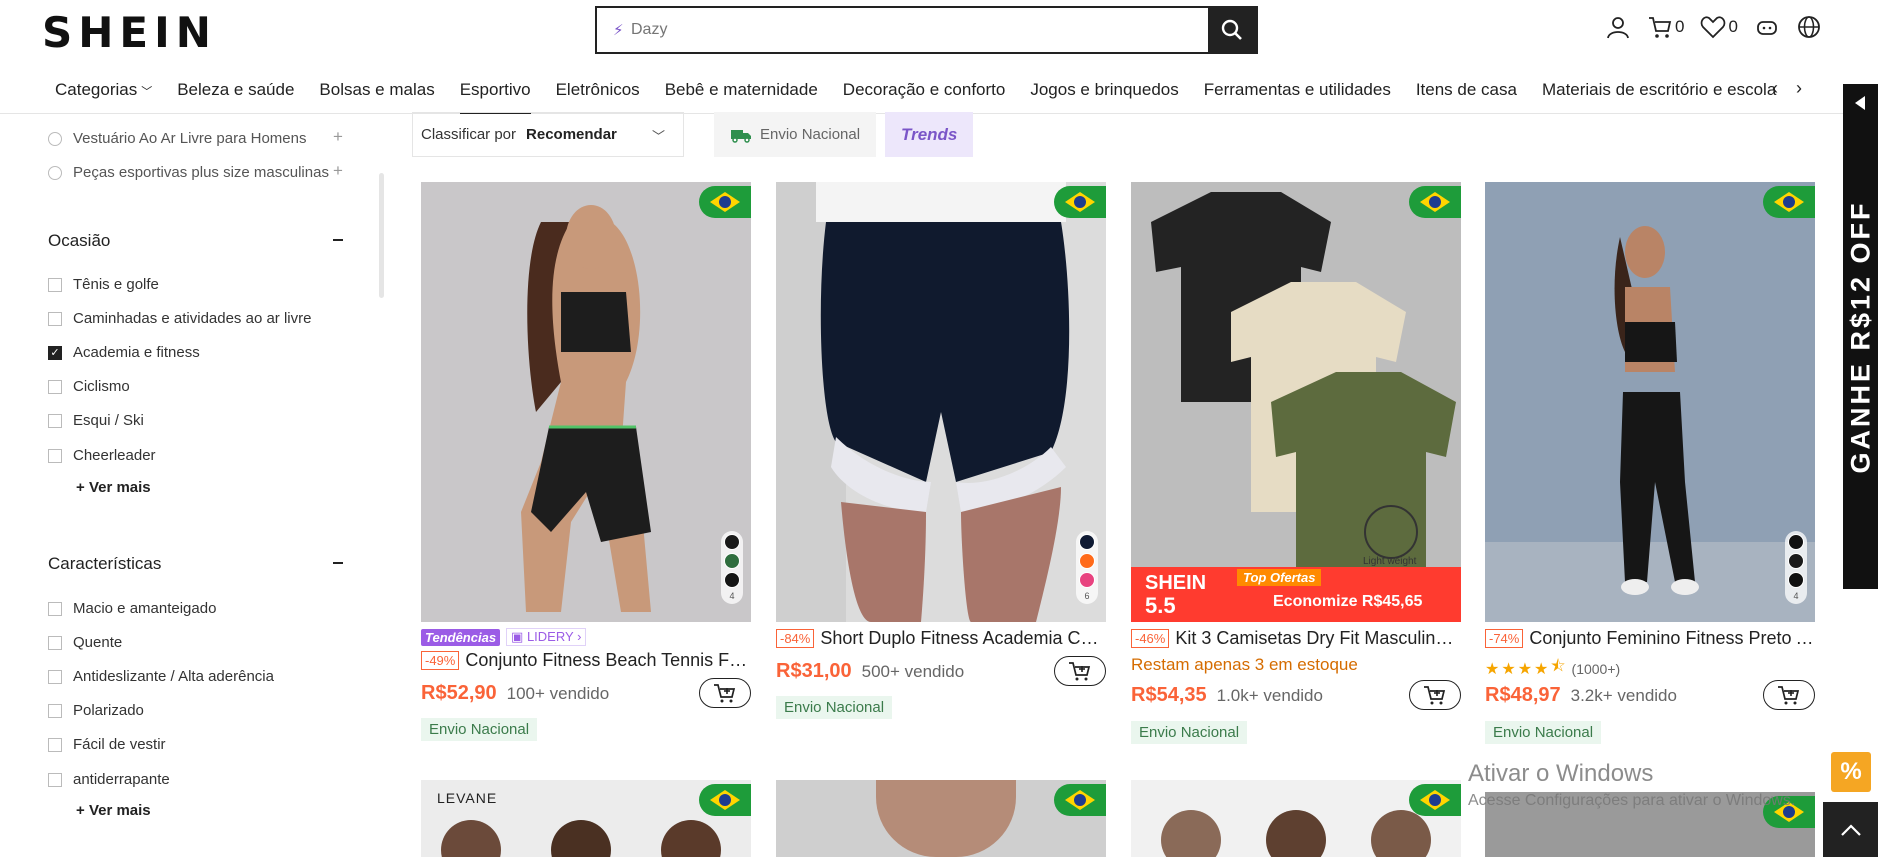 The image size is (1878, 857). What do you see at coordinates (1297, 92) in the screenshot?
I see `nav-item-ferramentas: Ferramentas e utilidades` at bounding box center [1297, 92].